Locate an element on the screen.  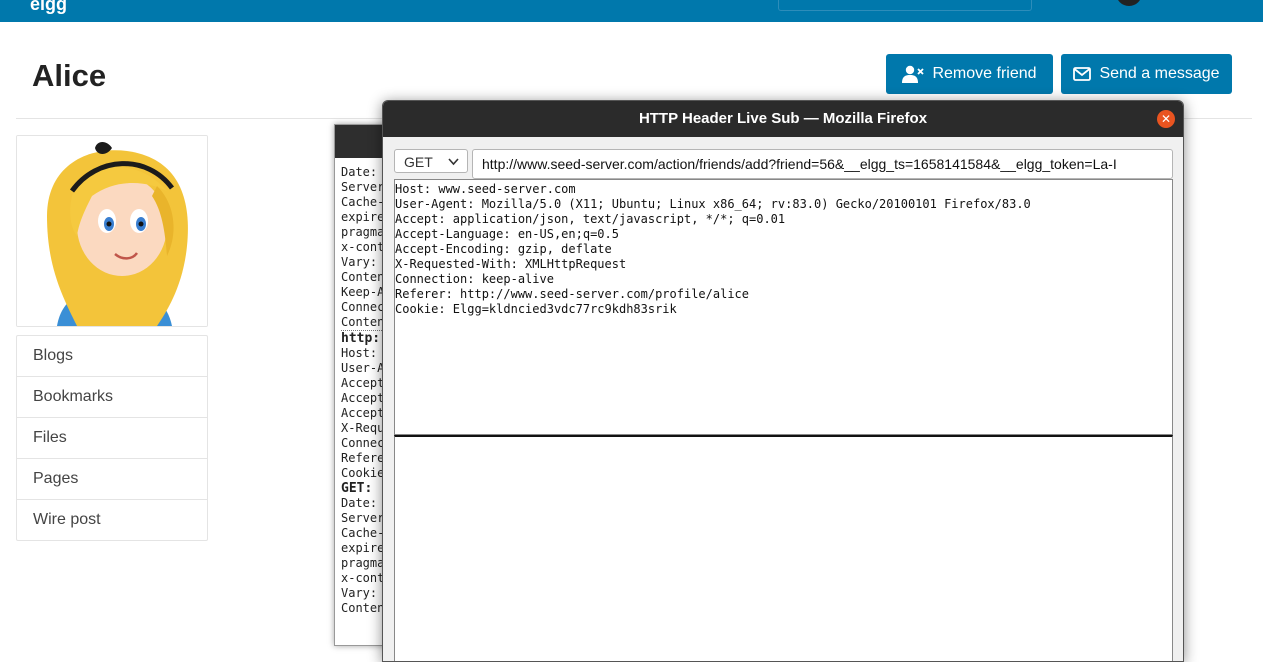
send-message-button: Send a message is located at coordinates (1146, 74).